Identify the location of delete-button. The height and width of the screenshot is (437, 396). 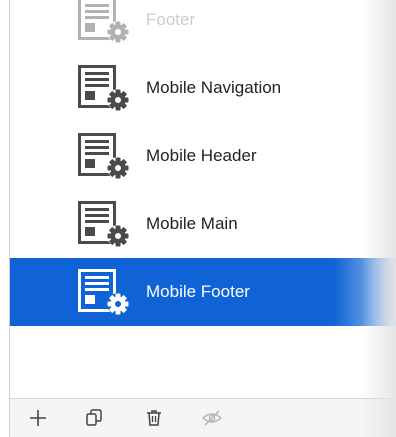
(154, 418).